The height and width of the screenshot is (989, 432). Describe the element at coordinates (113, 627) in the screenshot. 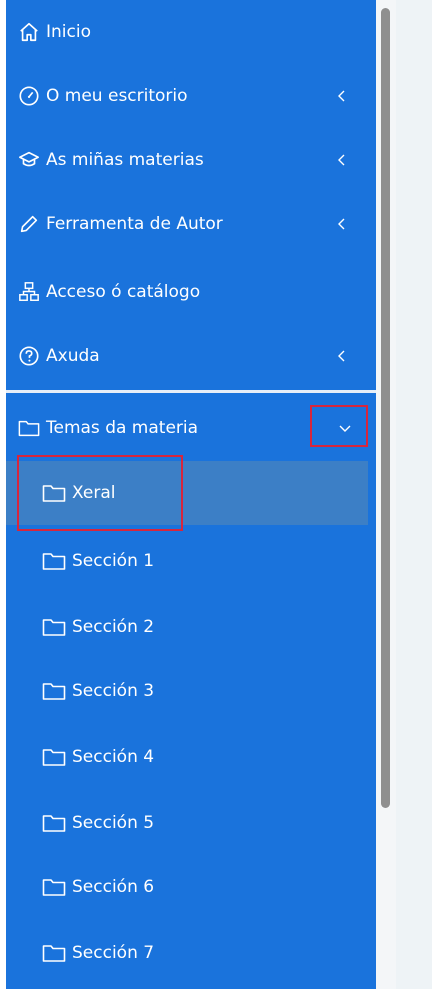

I see `topic-item-label: Sección 2` at that location.